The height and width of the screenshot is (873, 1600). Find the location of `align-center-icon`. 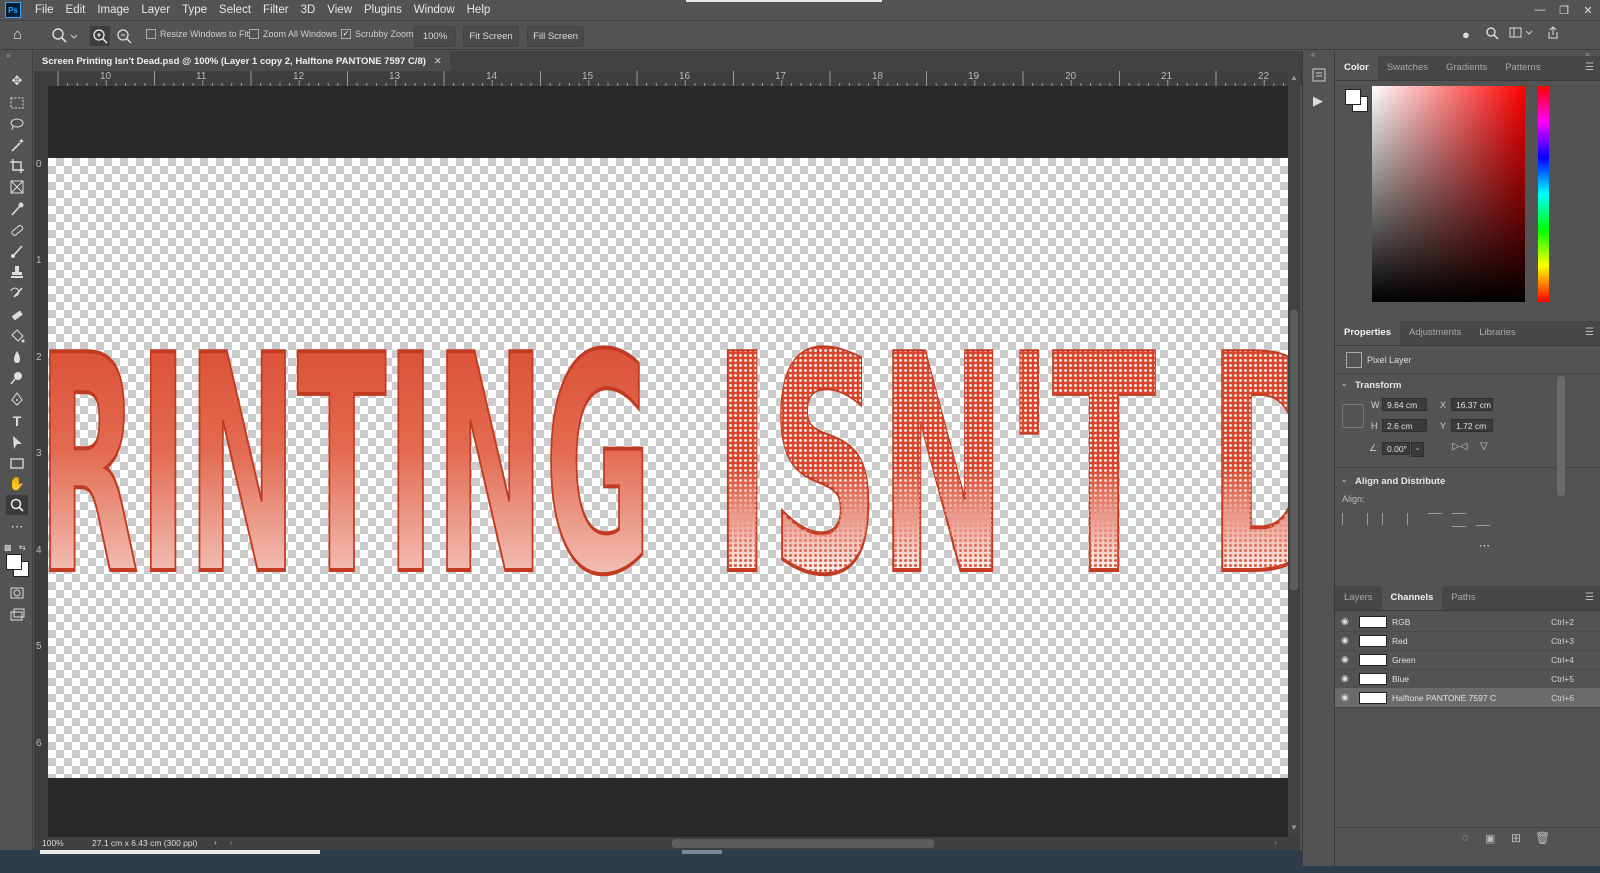

align-center-icon is located at coordinates (1375, 519).